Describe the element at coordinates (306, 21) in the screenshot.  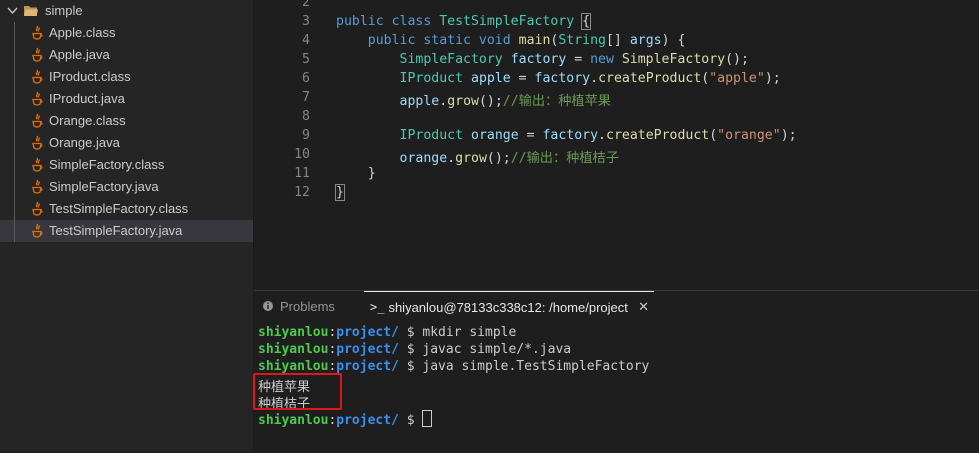
I see `line-number: 3` at that location.